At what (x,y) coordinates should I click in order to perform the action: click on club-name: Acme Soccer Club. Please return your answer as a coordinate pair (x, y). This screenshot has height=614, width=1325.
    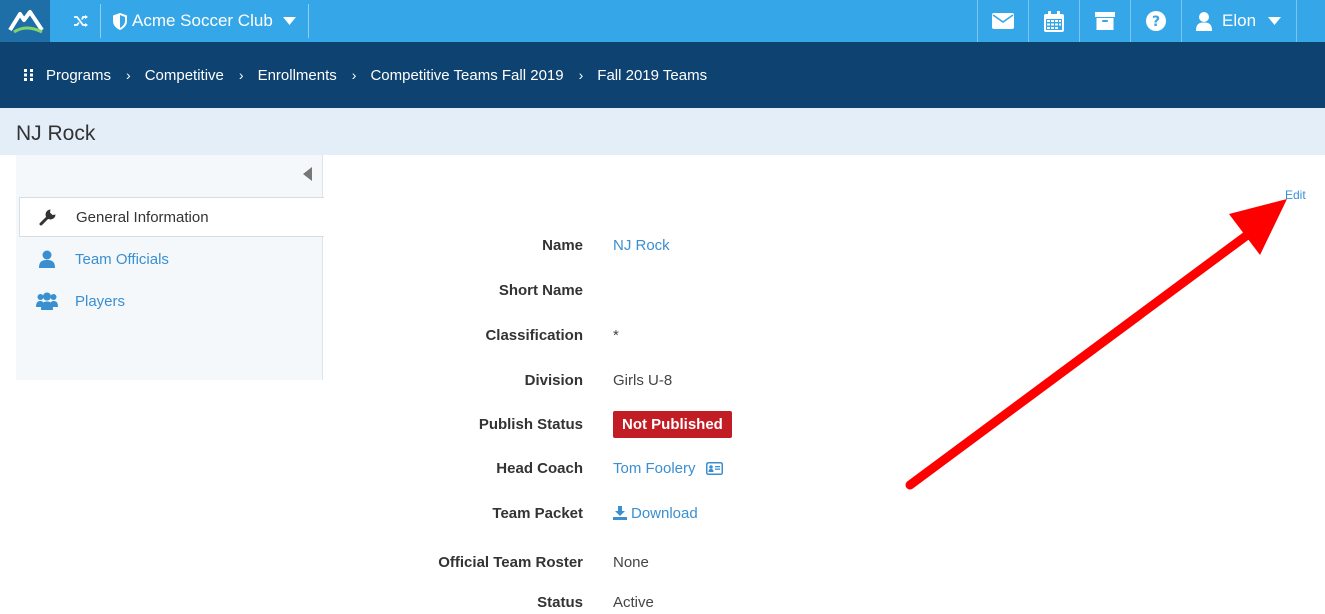
    Looking at the image, I should click on (202, 20).